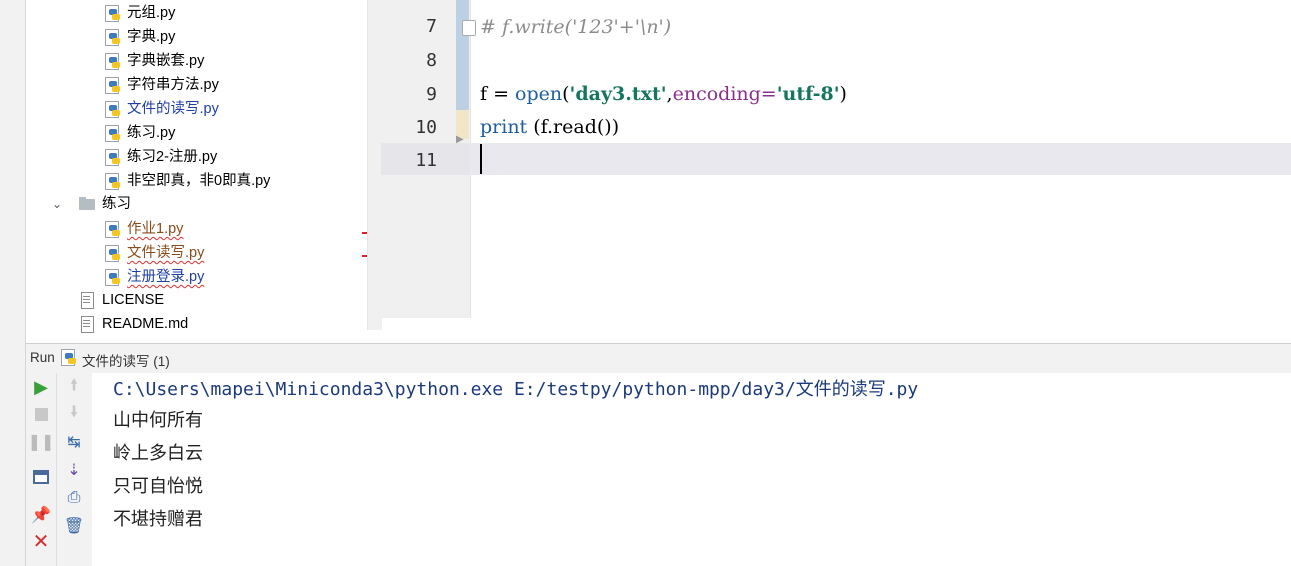 The height and width of the screenshot is (566, 1291). What do you see at coordinates (808, 94) in the screenshot?
I see `code-string: 'utf-8'` at bounding box center [808, 94].